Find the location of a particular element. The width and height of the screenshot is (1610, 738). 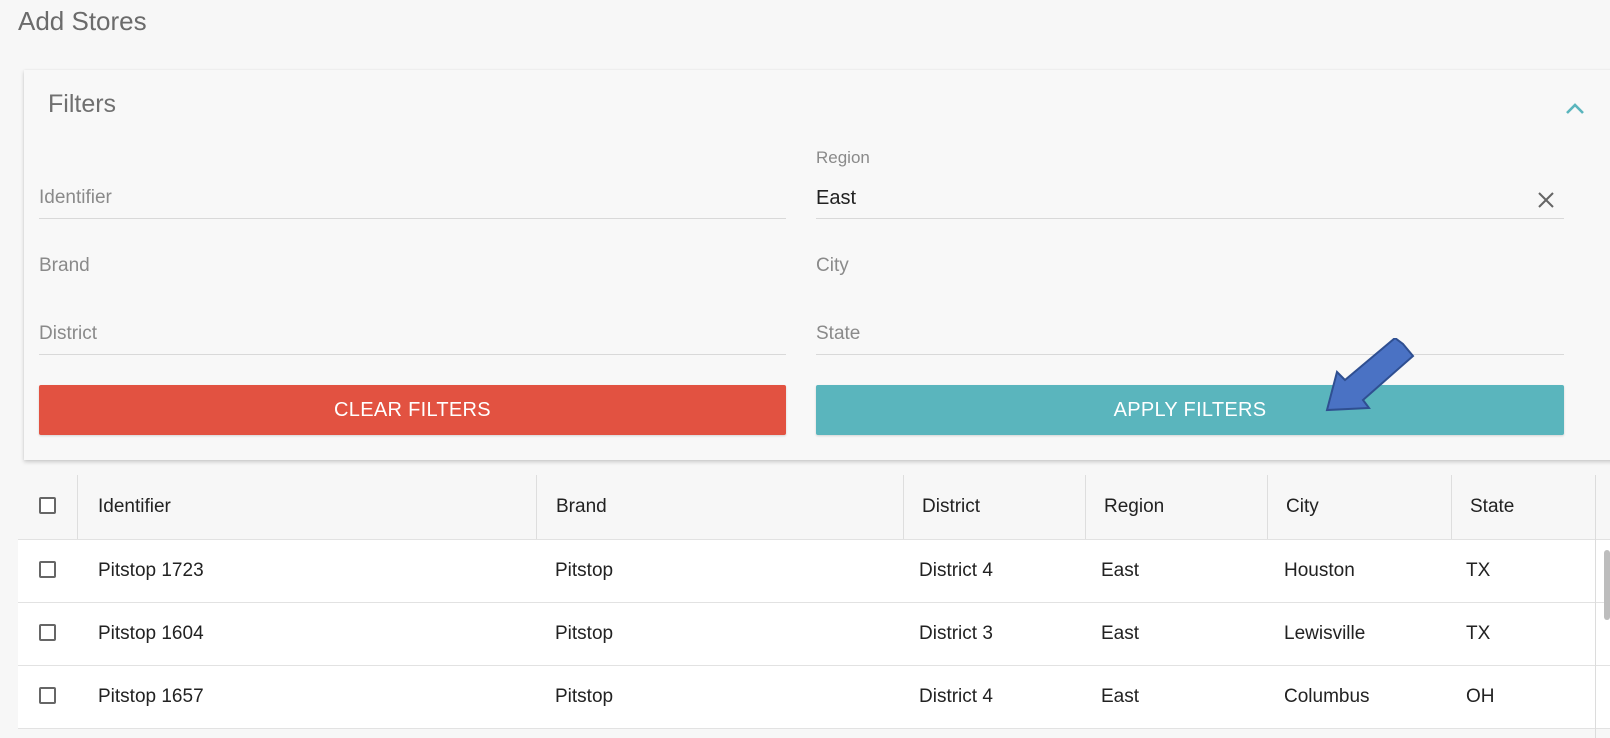

column-header-brand: Brand is located at coordinates (581, 507).